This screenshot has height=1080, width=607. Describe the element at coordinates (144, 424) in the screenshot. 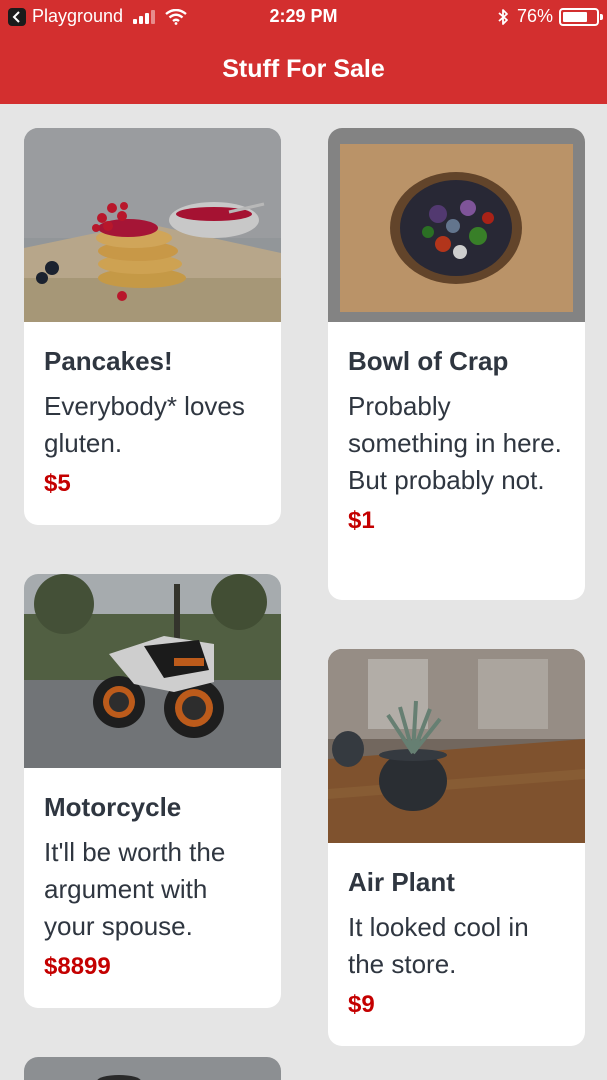

I see `product-description: Everybody* loves gluten.` at that location.